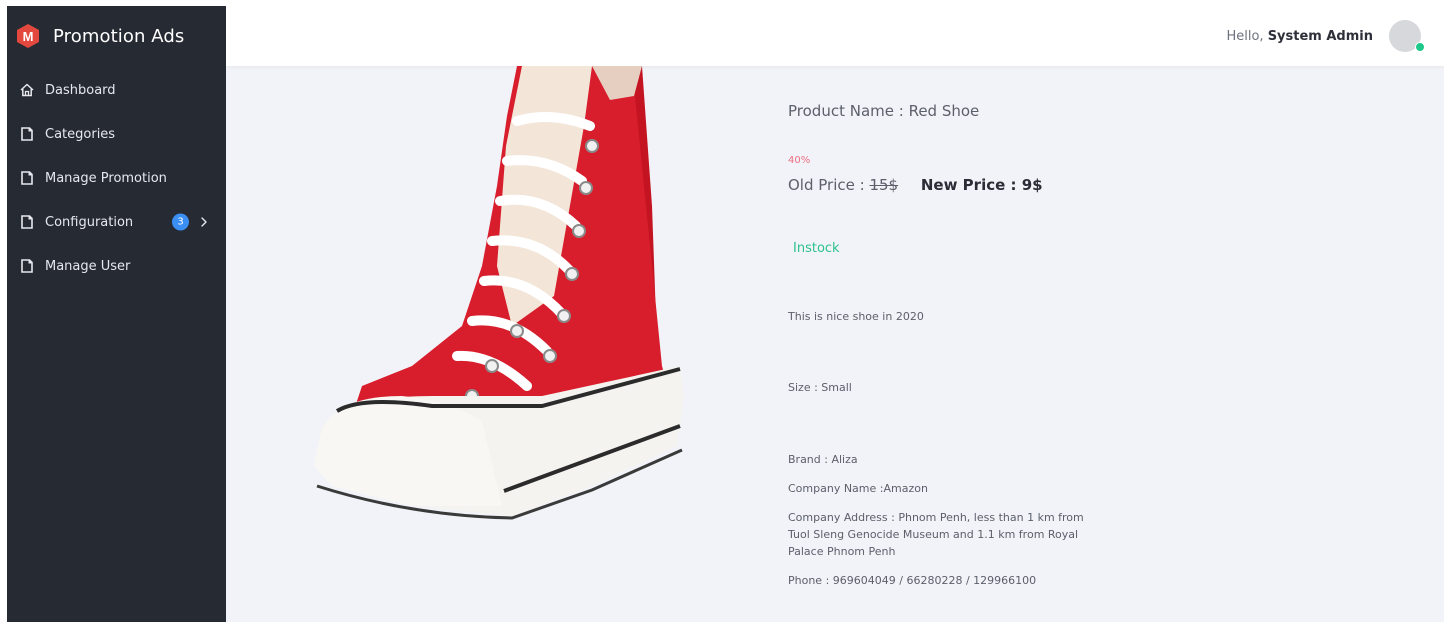  Describe the element at coordinates (884, 185) in the screenshot. I see `old-price-value: 15$` at that location.